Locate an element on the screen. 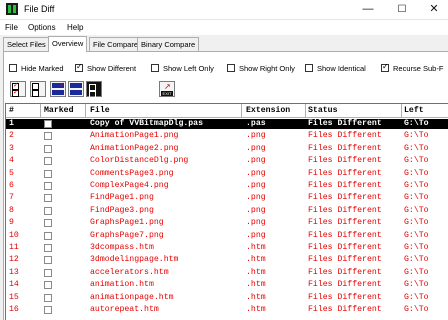 The image size is (448, 320). table-row: 8 FindPage3.png .png Files Different G:\To is located at coordinates (227, 211).